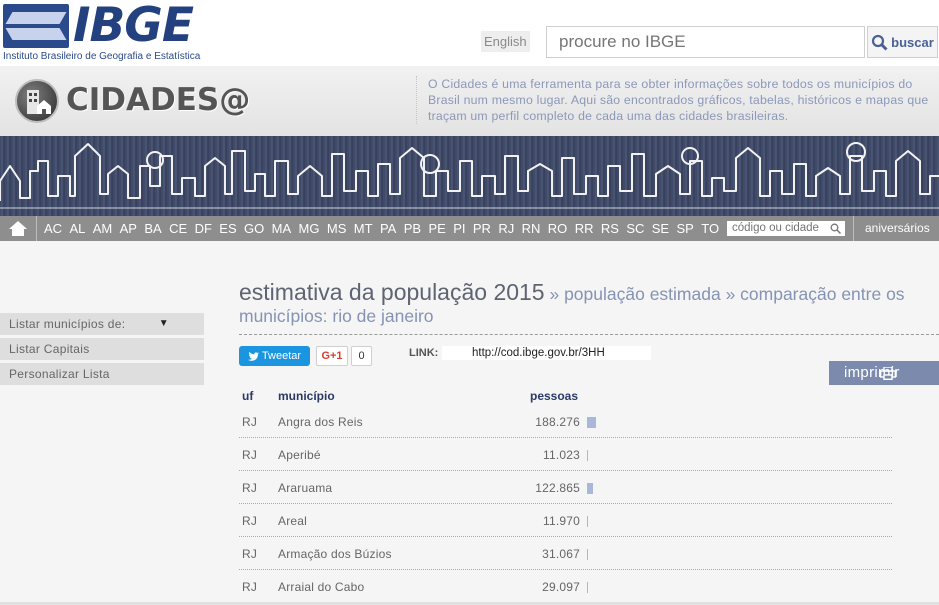 Image resolution: width=939 pixels, height=605 pixels. I want to click on uf-link-ce: CE, so click(178, 228).